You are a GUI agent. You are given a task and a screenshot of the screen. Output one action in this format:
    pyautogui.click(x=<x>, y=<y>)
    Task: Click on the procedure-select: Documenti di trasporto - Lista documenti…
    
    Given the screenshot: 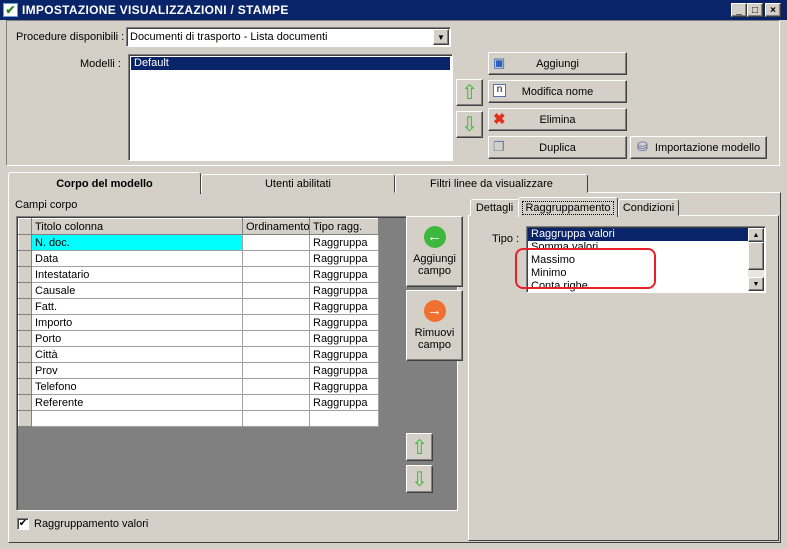 What is the action you would take?
    pyautogui.click(x=288, y=37)
    